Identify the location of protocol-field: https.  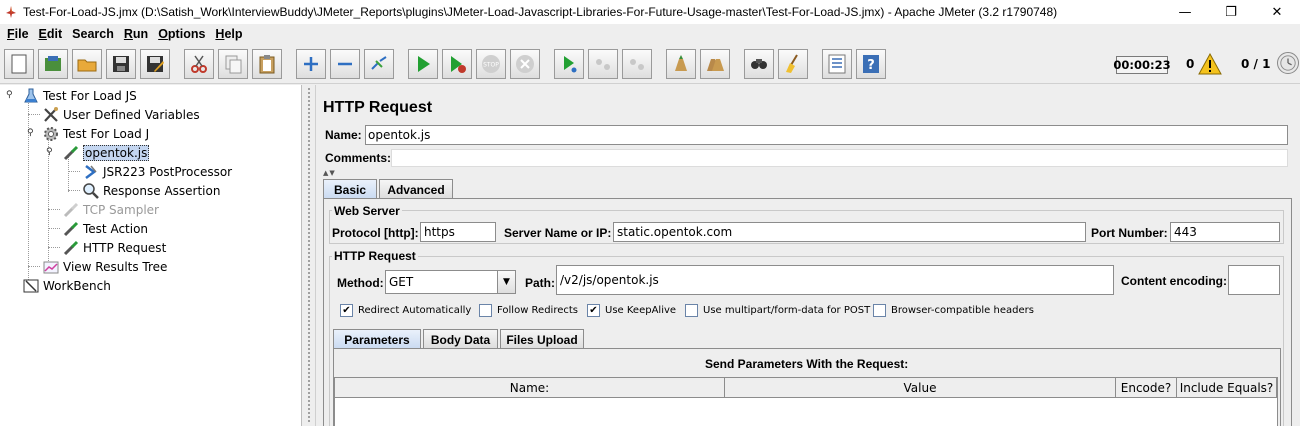
(458, 232).